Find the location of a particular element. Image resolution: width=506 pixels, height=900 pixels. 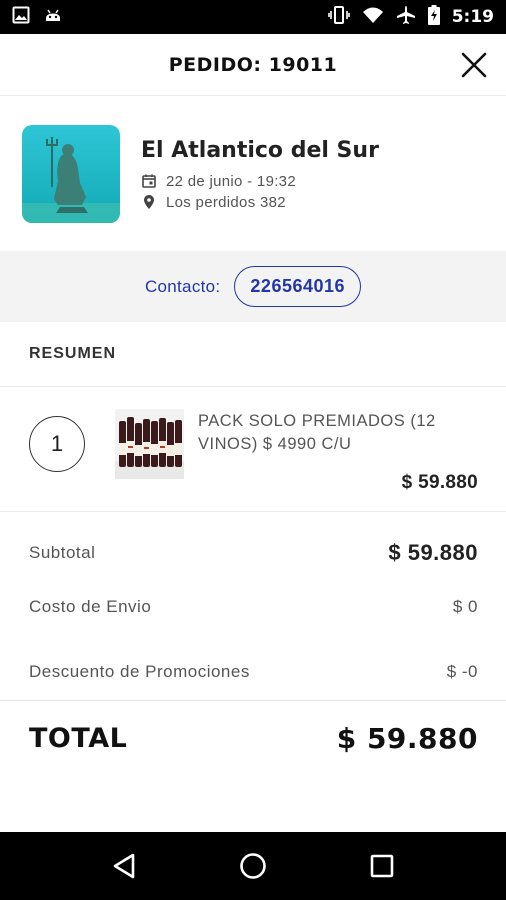

recents-icon is located at coordinates (381, 866).